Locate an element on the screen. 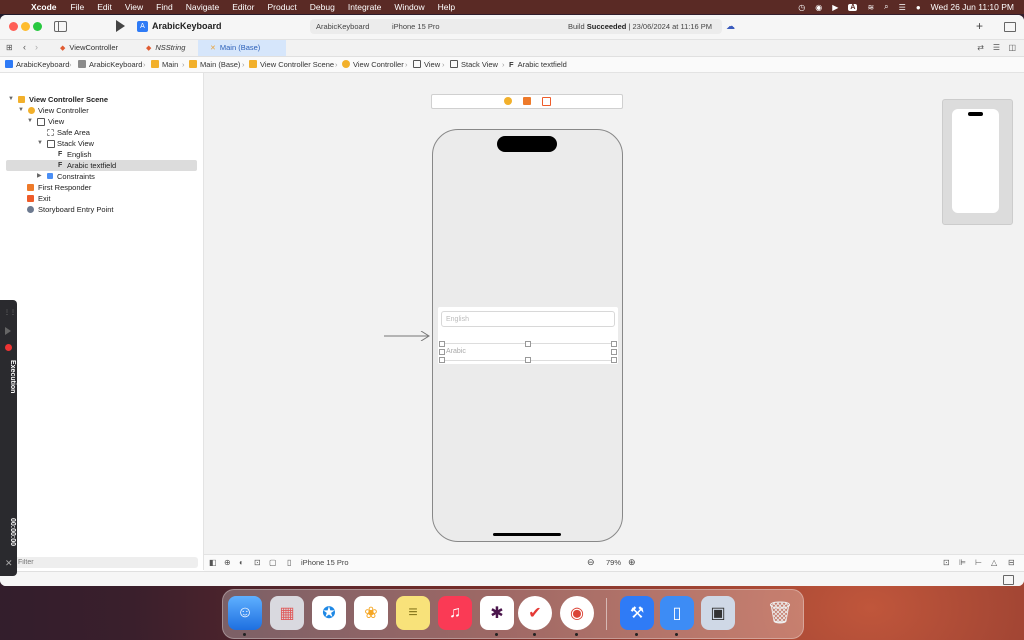 The image size is (1024, 640). execution-panel: ⋮⋮ Execution 00:00:00 ✕ is located at coordinates (8, 438).